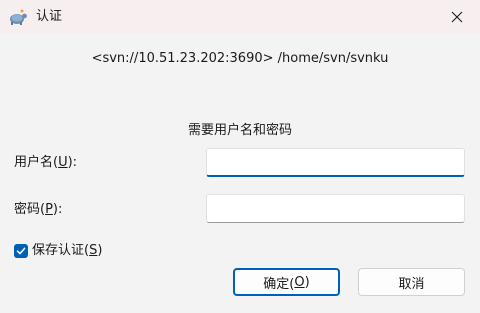 This screenshot has width=480, height=313. Describe the element at coordinates (46, 162) in the screenshot. I see `username-label: 用户名(U):` at that location.